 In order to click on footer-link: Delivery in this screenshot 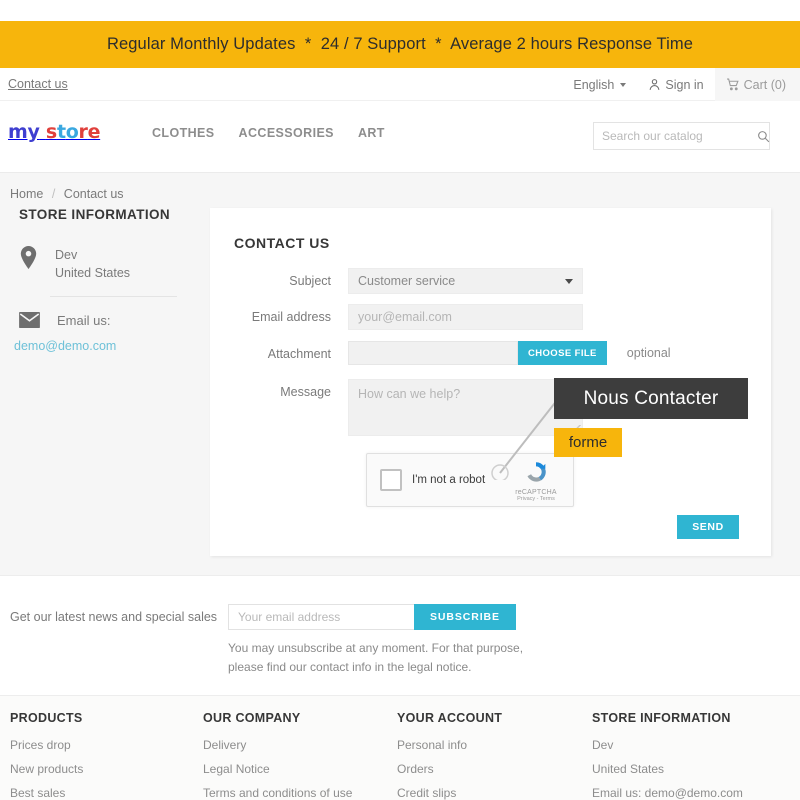, I will do `click(277, 745)`.